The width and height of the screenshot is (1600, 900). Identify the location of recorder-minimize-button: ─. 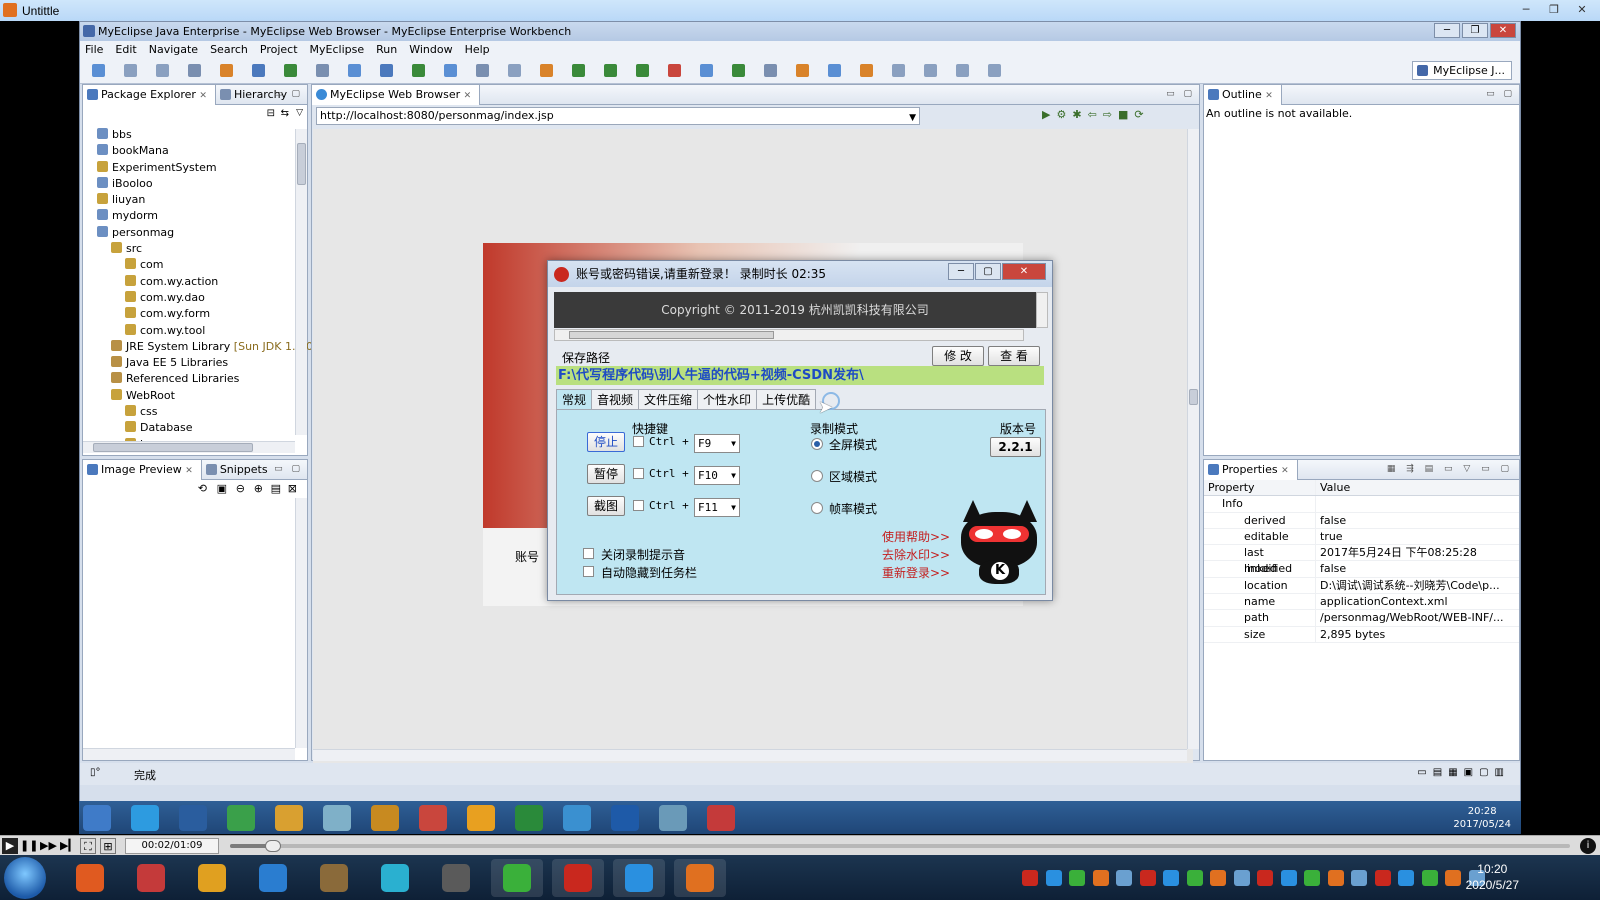
(961, 271).